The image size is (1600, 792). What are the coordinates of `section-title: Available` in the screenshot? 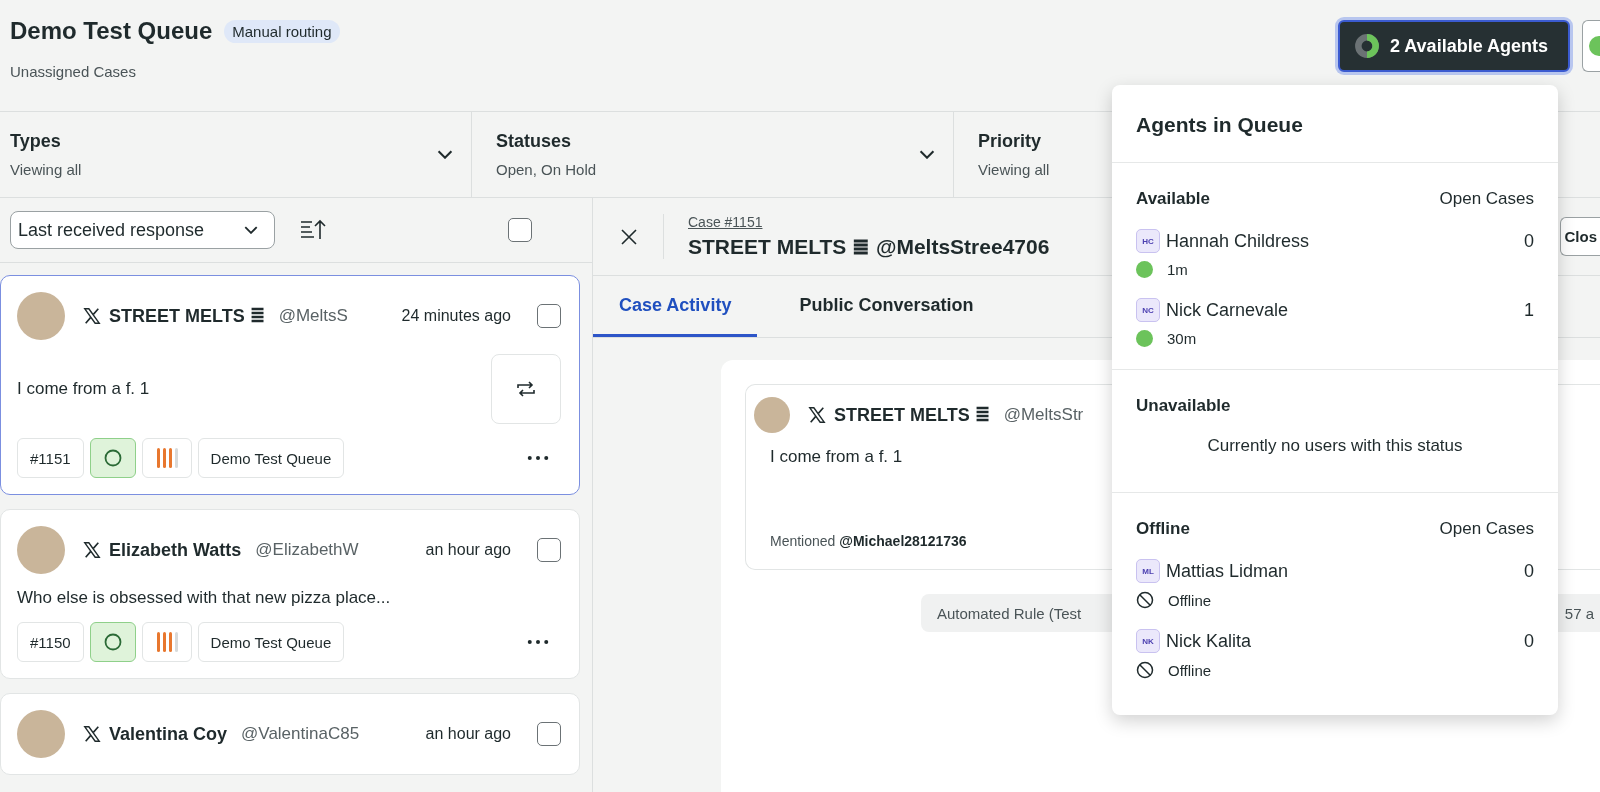 It's located at (1173, 199).